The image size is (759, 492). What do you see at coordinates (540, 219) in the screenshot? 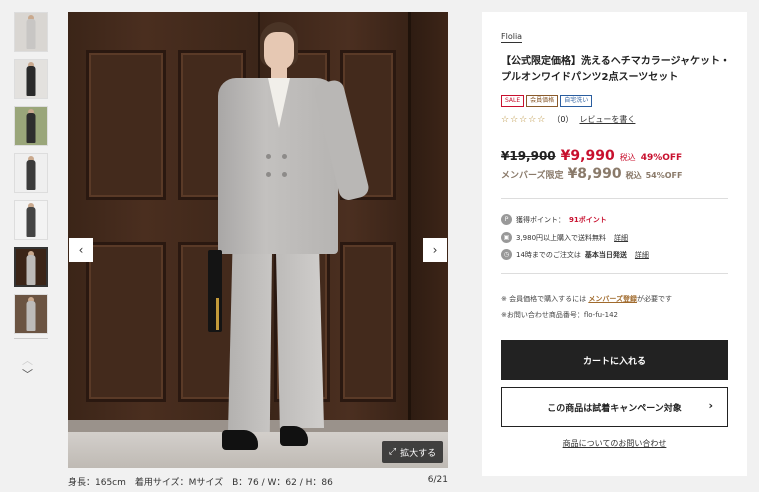
I see `points-label: 獲得ポイント：` at bounding box center [540, 219].